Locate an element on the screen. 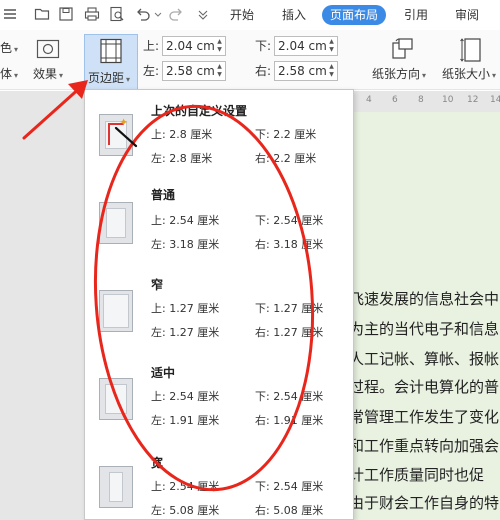 The image size is (500, 520). redo-icon is located at coordinates (176, 14).